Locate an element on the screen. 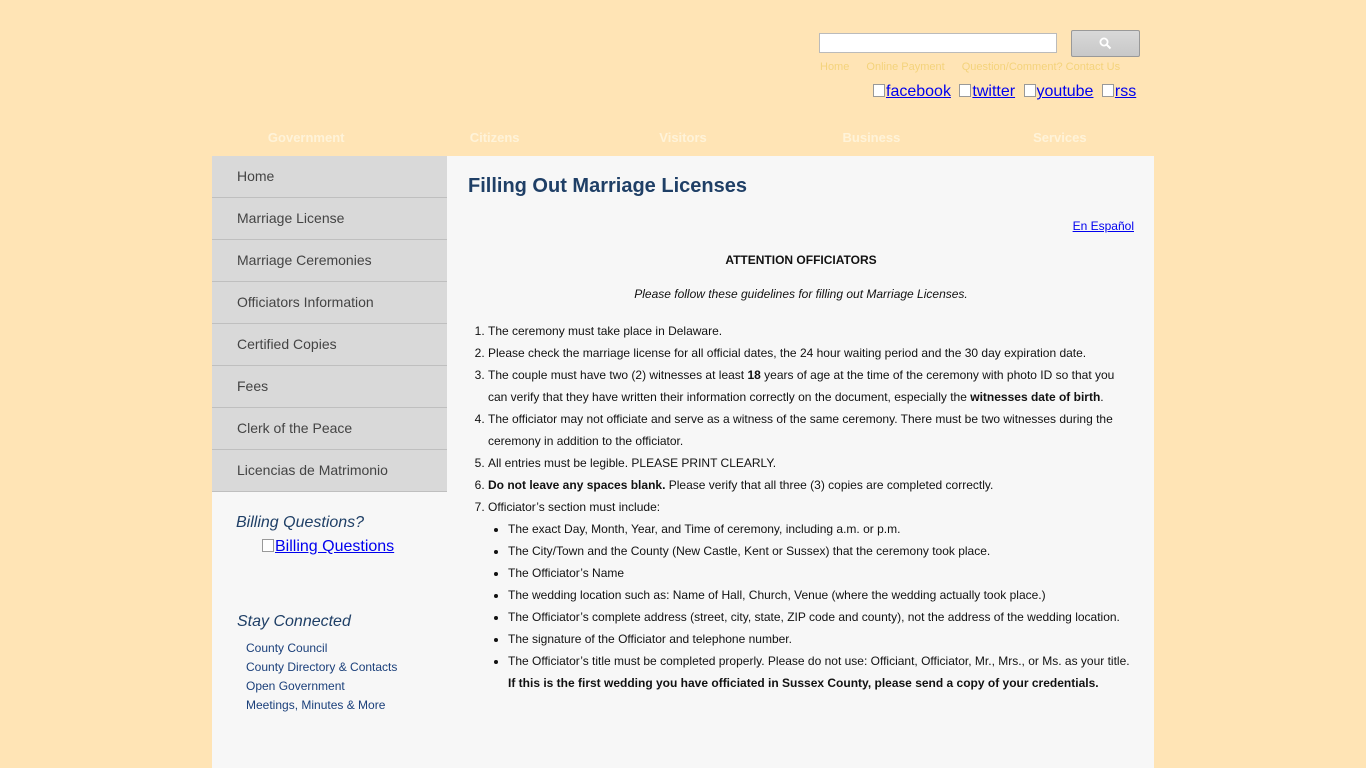 Image resolution: width=1366 pixels, height=768 pixels. sidebar-item-licencias: Licencias de Matrimonio is located at coordinates (329, 471).